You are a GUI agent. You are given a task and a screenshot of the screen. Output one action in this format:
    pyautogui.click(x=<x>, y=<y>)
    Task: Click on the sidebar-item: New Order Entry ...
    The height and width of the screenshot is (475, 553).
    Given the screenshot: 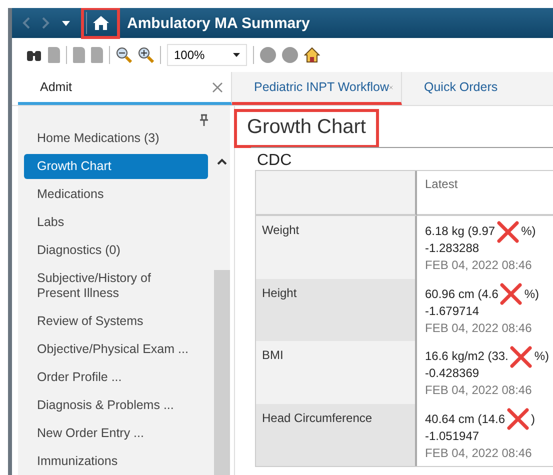 What is the action you would take?
    pyautogui.click(x=116, y=433)
    